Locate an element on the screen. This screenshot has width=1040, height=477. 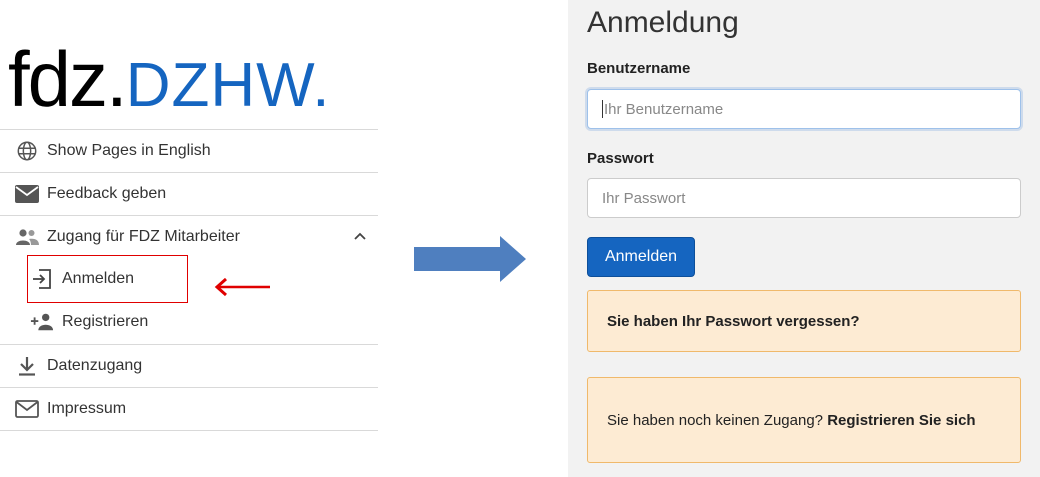
login-submit-button: Anmelden is located at coordinates (641, 257).